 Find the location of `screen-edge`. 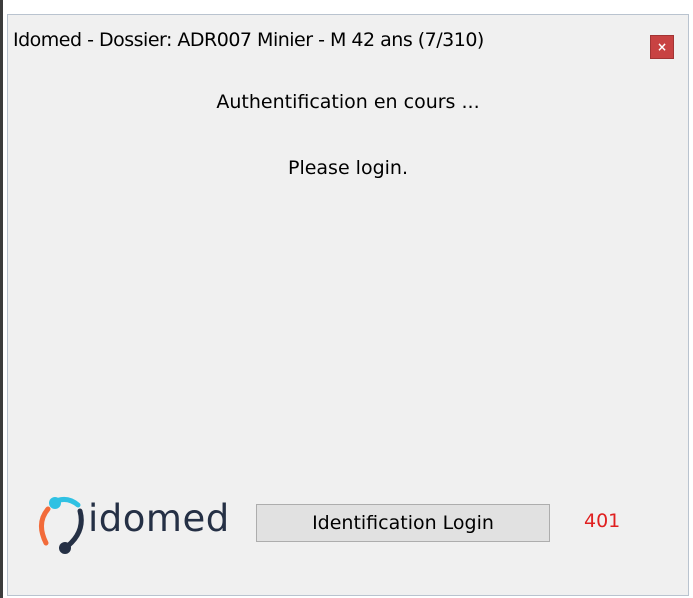

screen-edge is located at coordinates (1, 299).